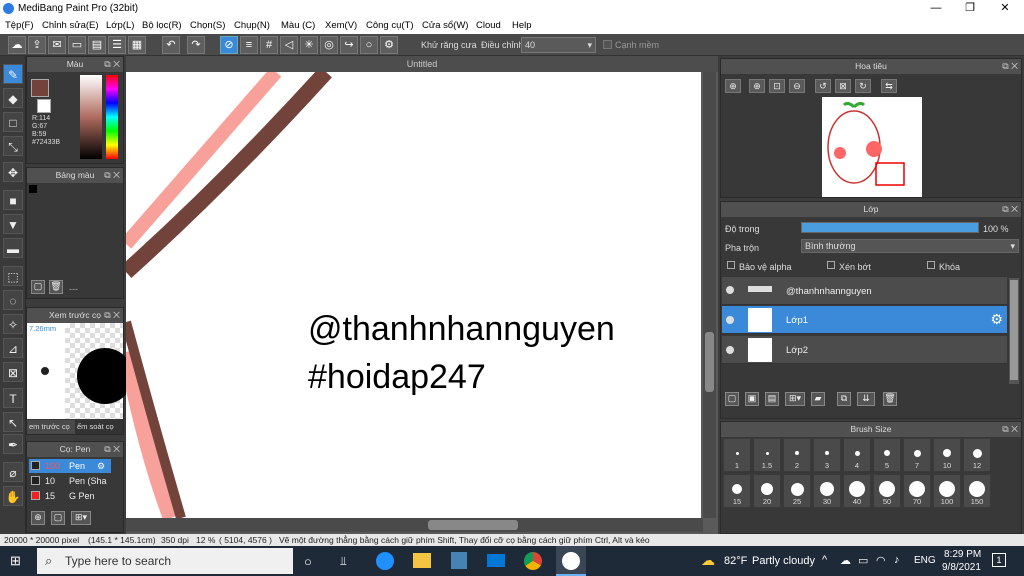  What do you see at coordinates (917, 491) in the screenshot?
I see `brush-size-cell: 70` at bounding box center [917, 491].